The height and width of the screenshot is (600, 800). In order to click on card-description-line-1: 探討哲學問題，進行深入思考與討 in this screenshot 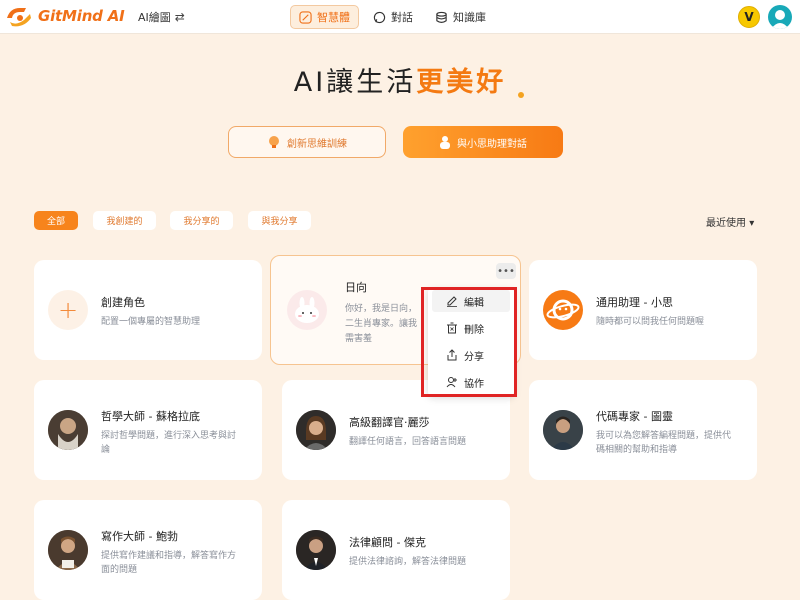, I will do `click(169, 436)`.